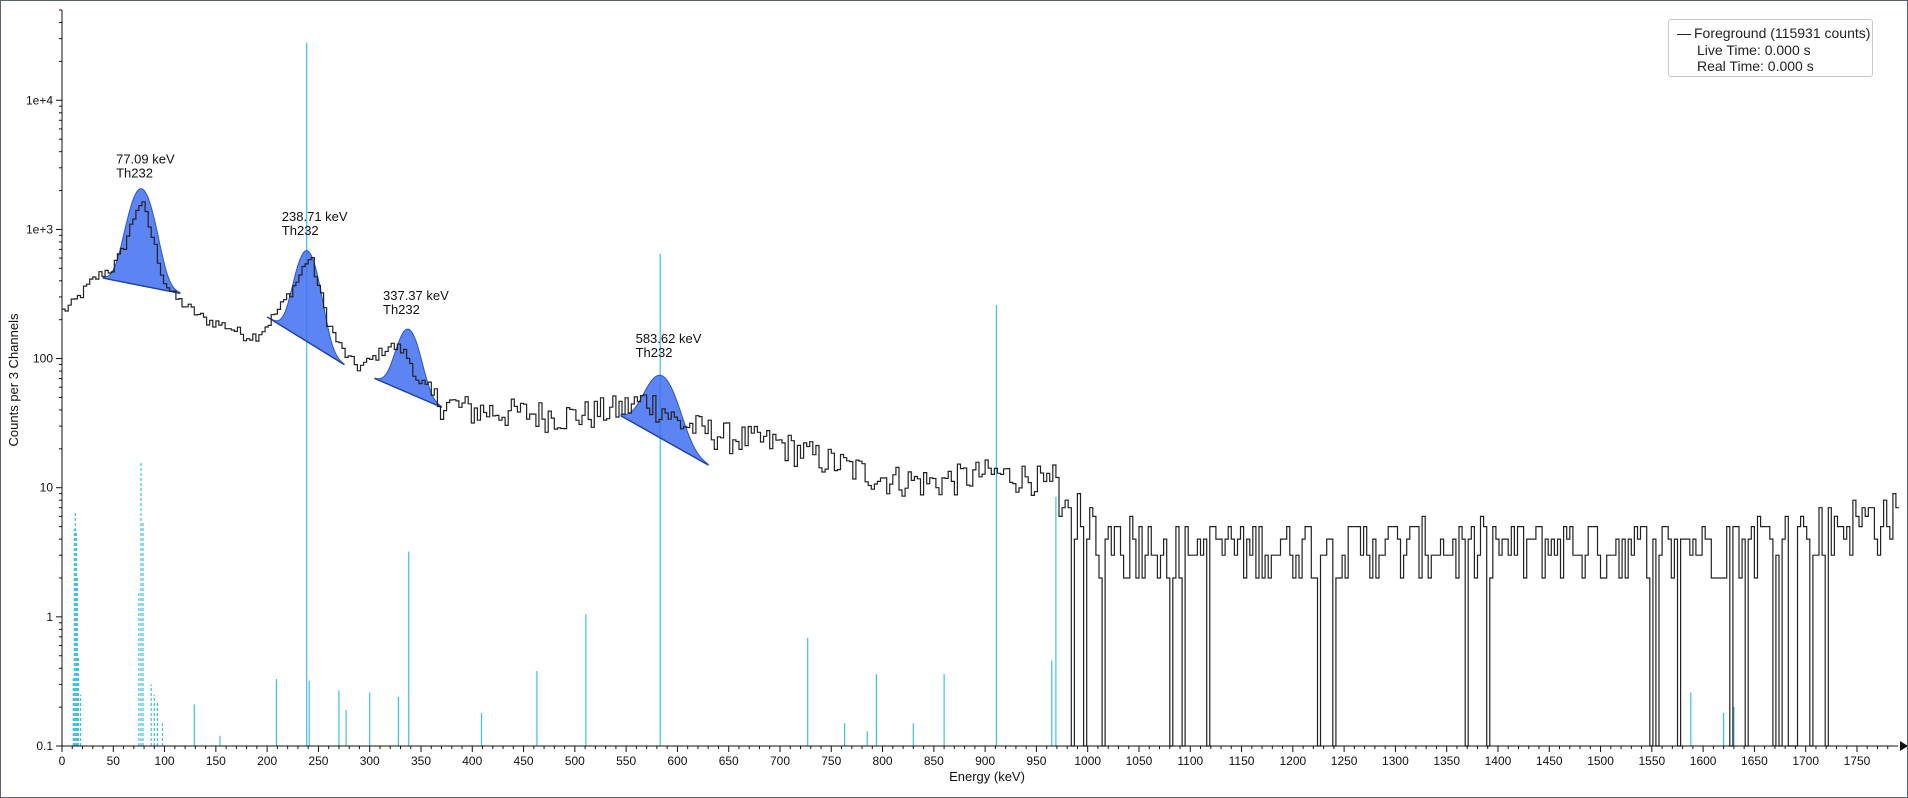 The height and width of the screenshot is (798, 1908). I want to click on y-tick-label: 0.1, so click(44, 746).